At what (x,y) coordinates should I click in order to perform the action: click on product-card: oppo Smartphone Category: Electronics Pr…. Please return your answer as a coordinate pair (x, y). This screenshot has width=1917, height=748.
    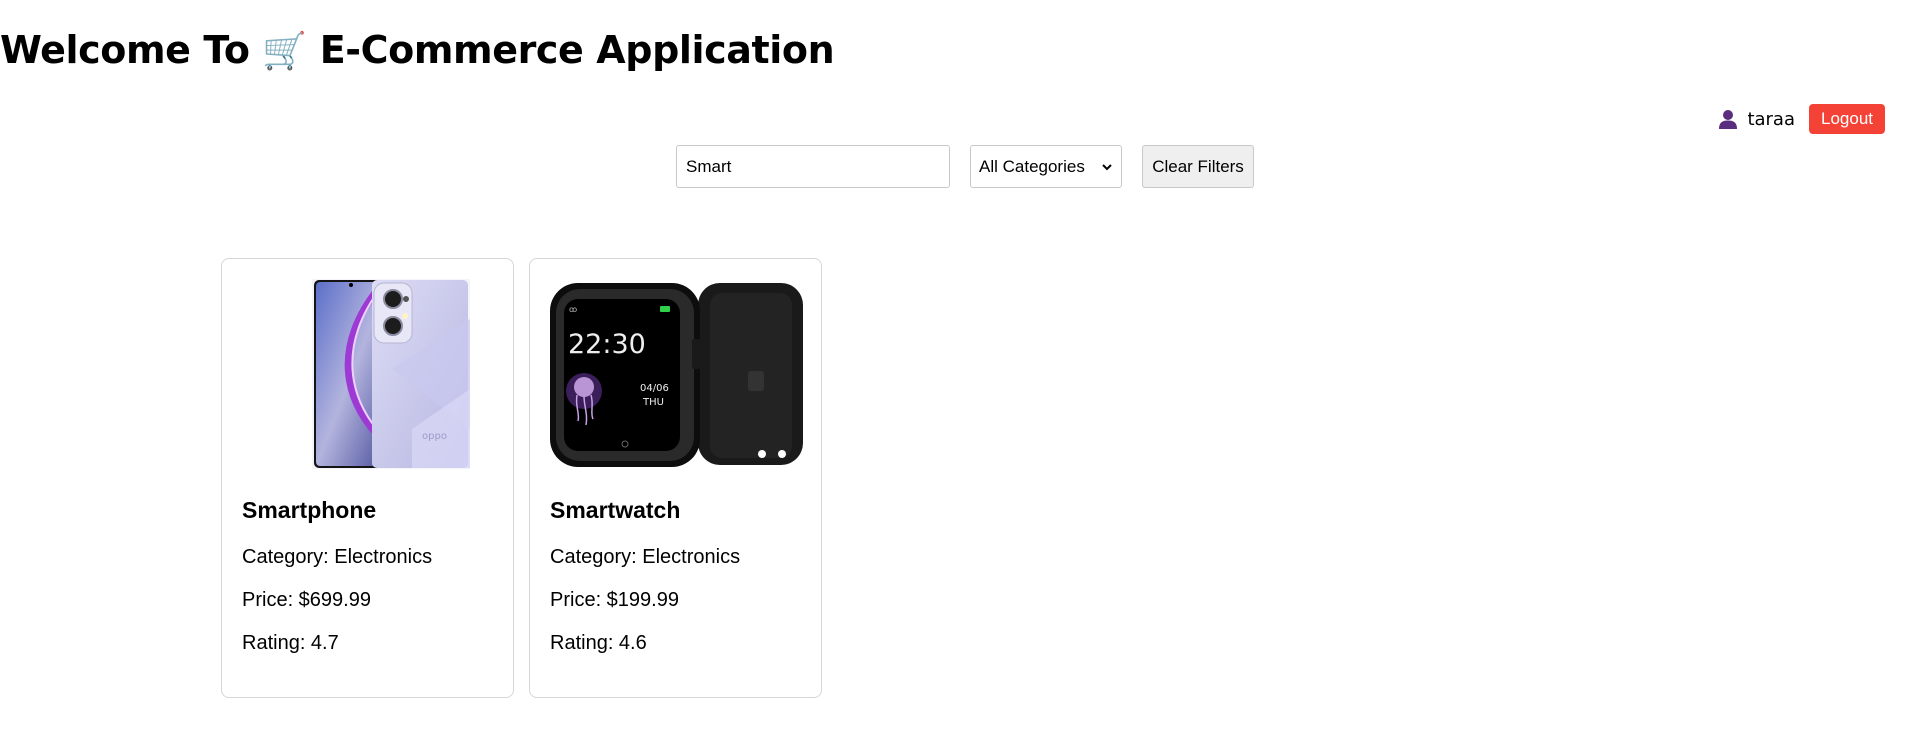
    Looking at the image, I should click on (367, 478).